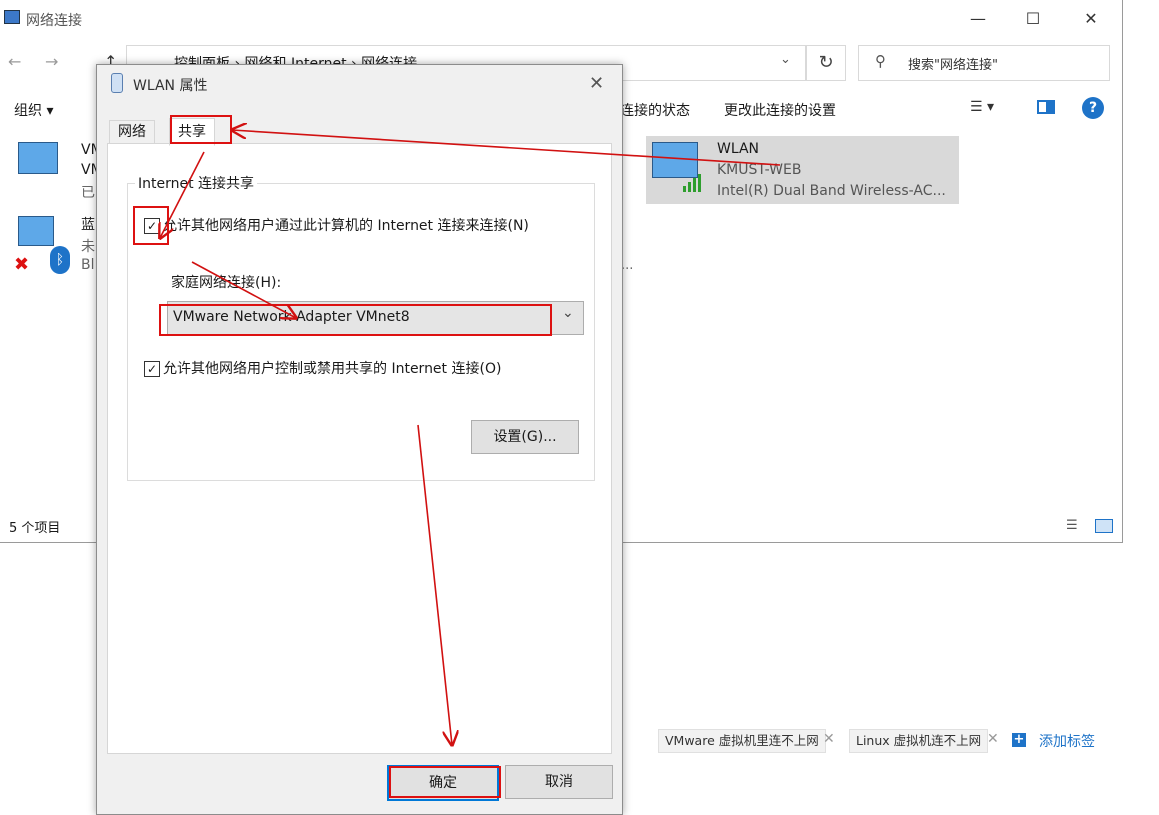 The width and height of the screenshot is (1159, 815). I want to click on arrow-to-checkbox, so click(182, 194).